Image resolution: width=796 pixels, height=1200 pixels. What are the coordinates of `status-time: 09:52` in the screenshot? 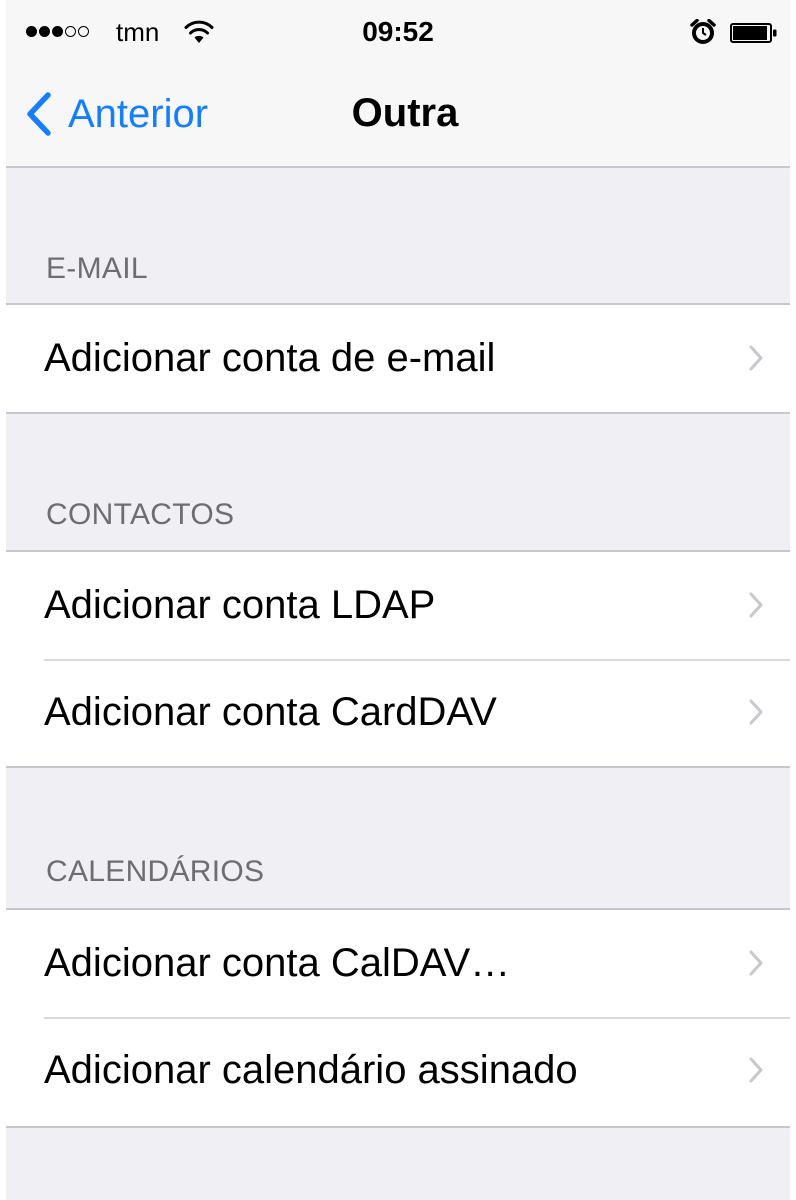 It's located at (398, 31).